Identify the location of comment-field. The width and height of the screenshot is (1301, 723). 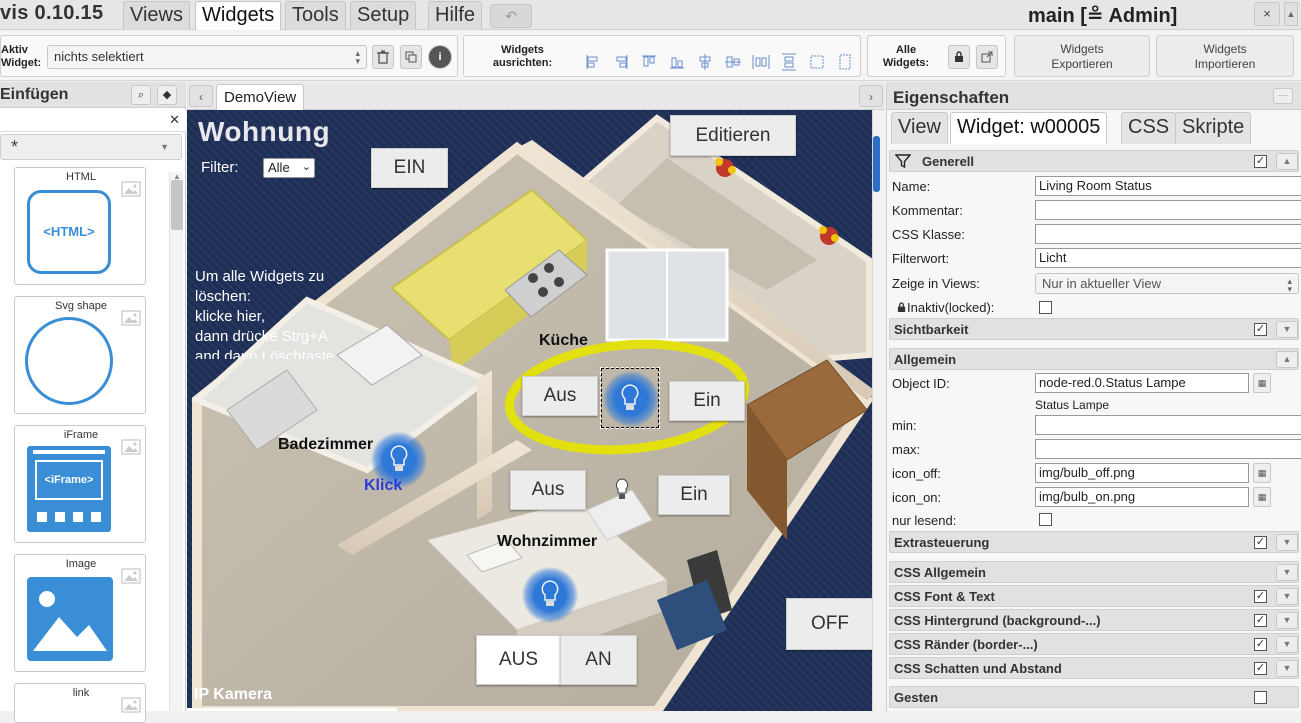
(1168, 210).